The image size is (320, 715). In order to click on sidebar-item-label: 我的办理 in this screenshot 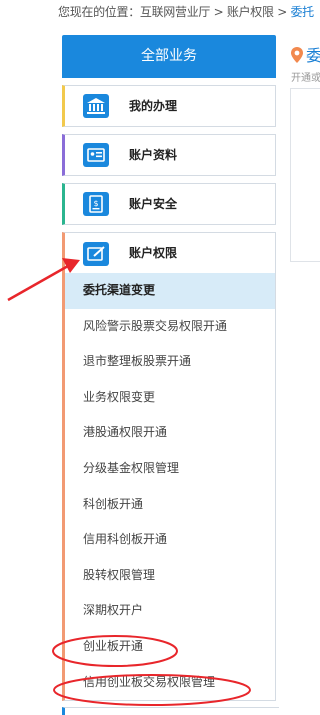, I will do `click(153, 106)`.